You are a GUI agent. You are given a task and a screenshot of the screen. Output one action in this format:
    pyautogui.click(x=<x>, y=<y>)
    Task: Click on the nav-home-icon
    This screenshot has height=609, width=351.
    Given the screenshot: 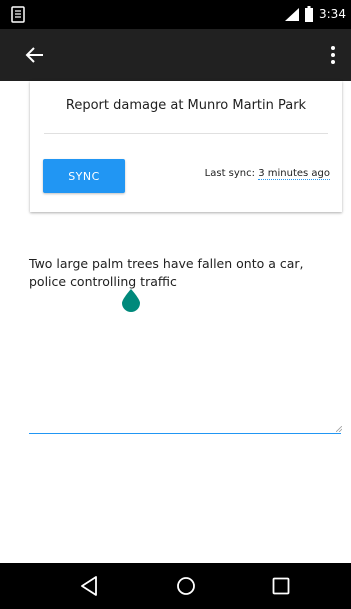 What is the action you would take?
    pyautogui.click(x=186, y=586)
    